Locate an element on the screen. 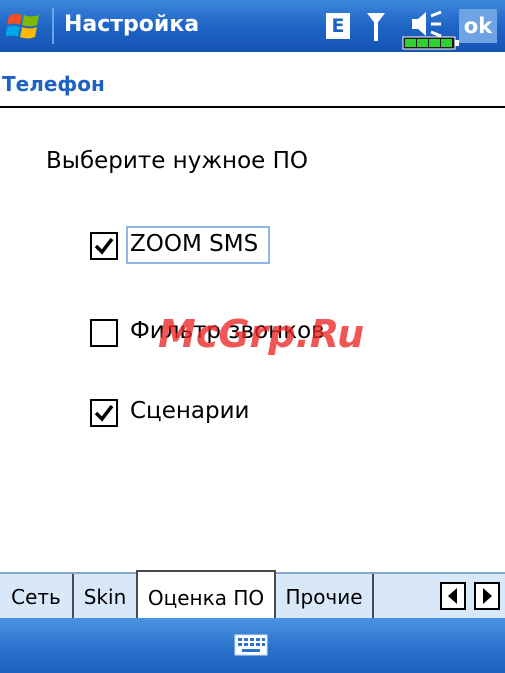 The width and height of the screenshot is (505, 673). window-title: Настройка is located at coordinates (132, 24).